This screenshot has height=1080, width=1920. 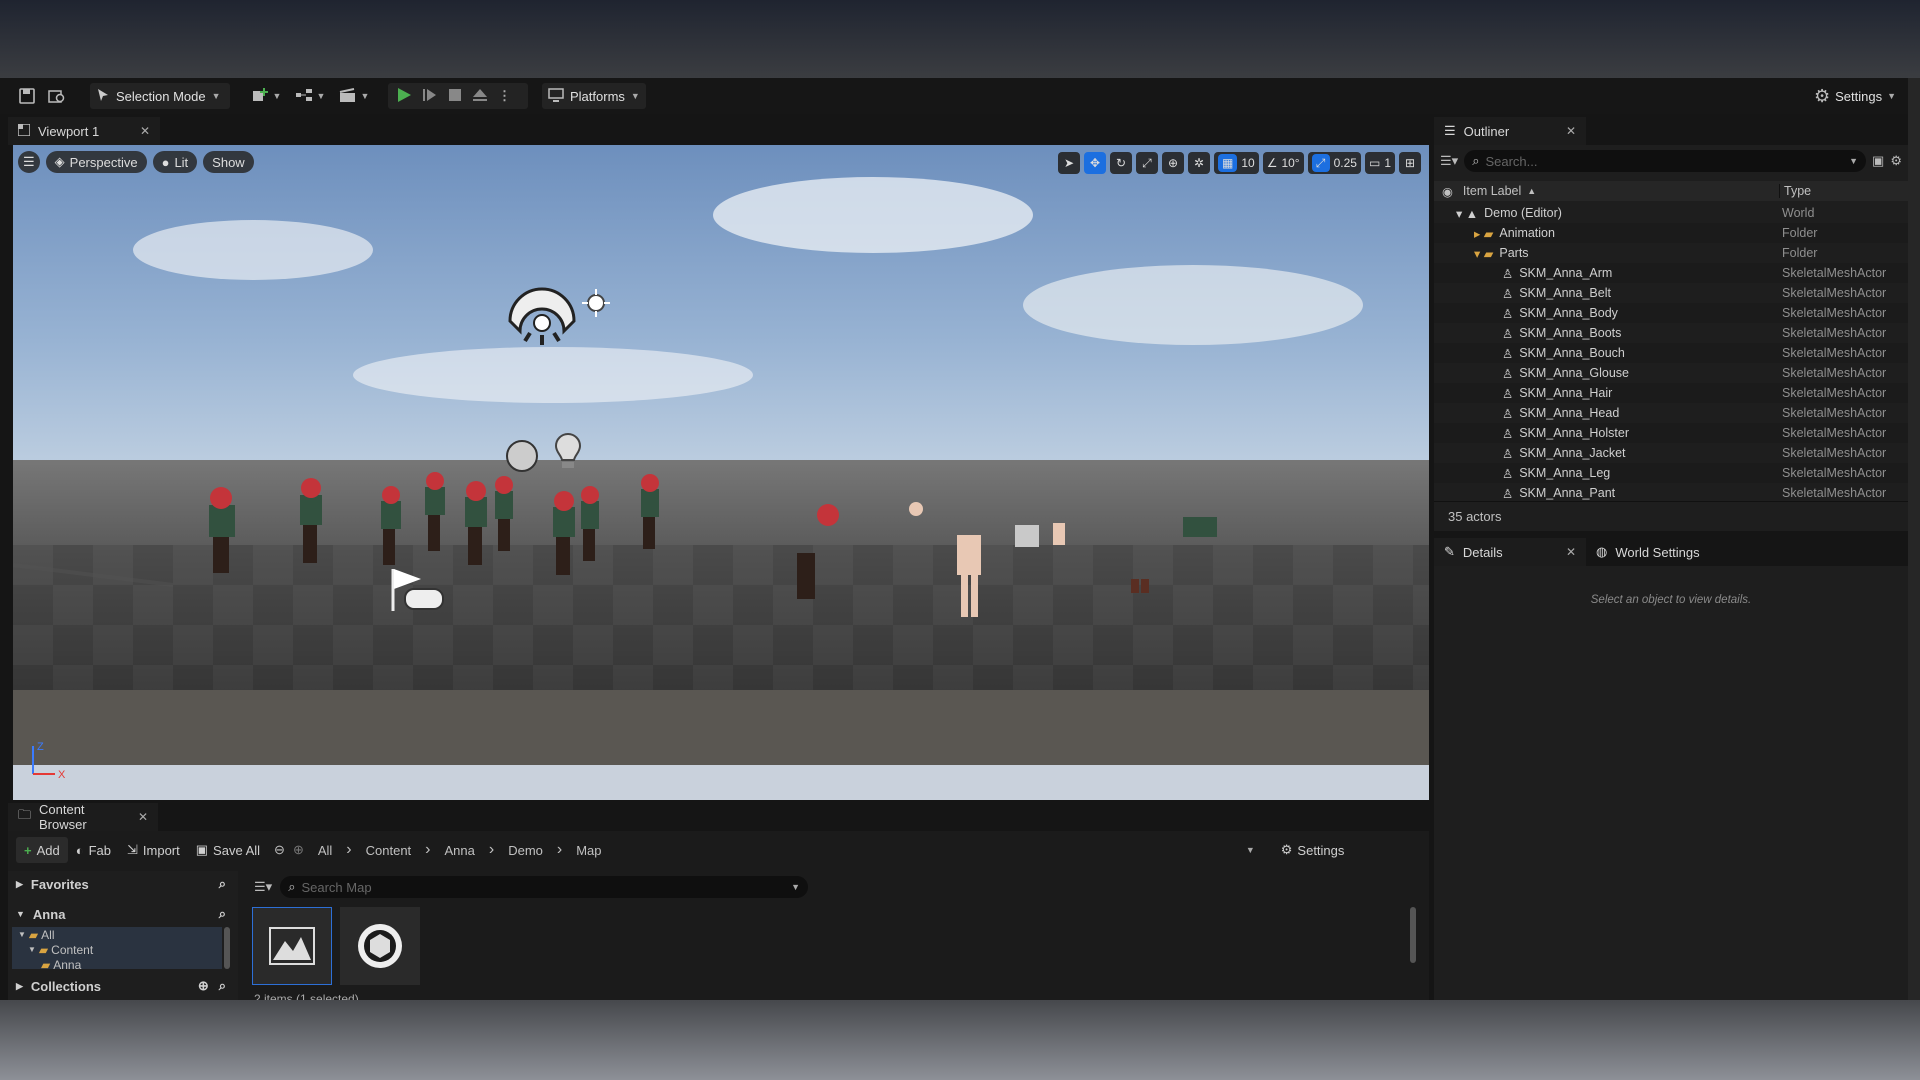 I want to click on translate-tool-icon: ✥, so click(x=1094, y=163).